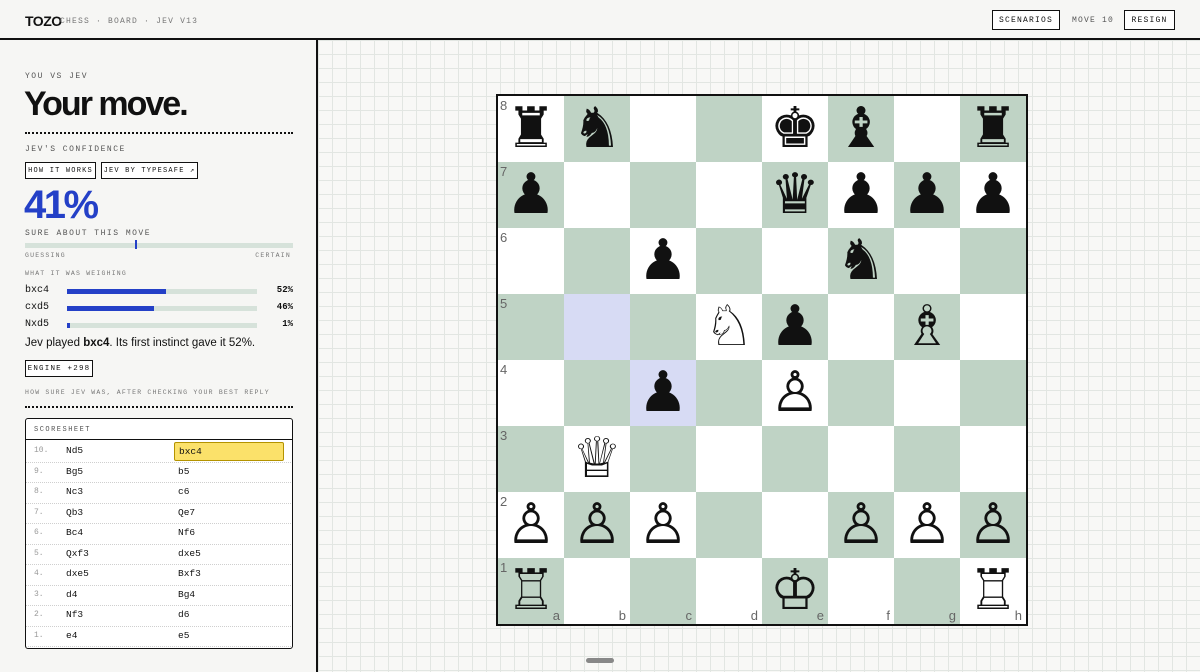 The height and width of the screenshot is (672, 1200). I want to click on square-a1: 1 a ♖, so click(531, 591).